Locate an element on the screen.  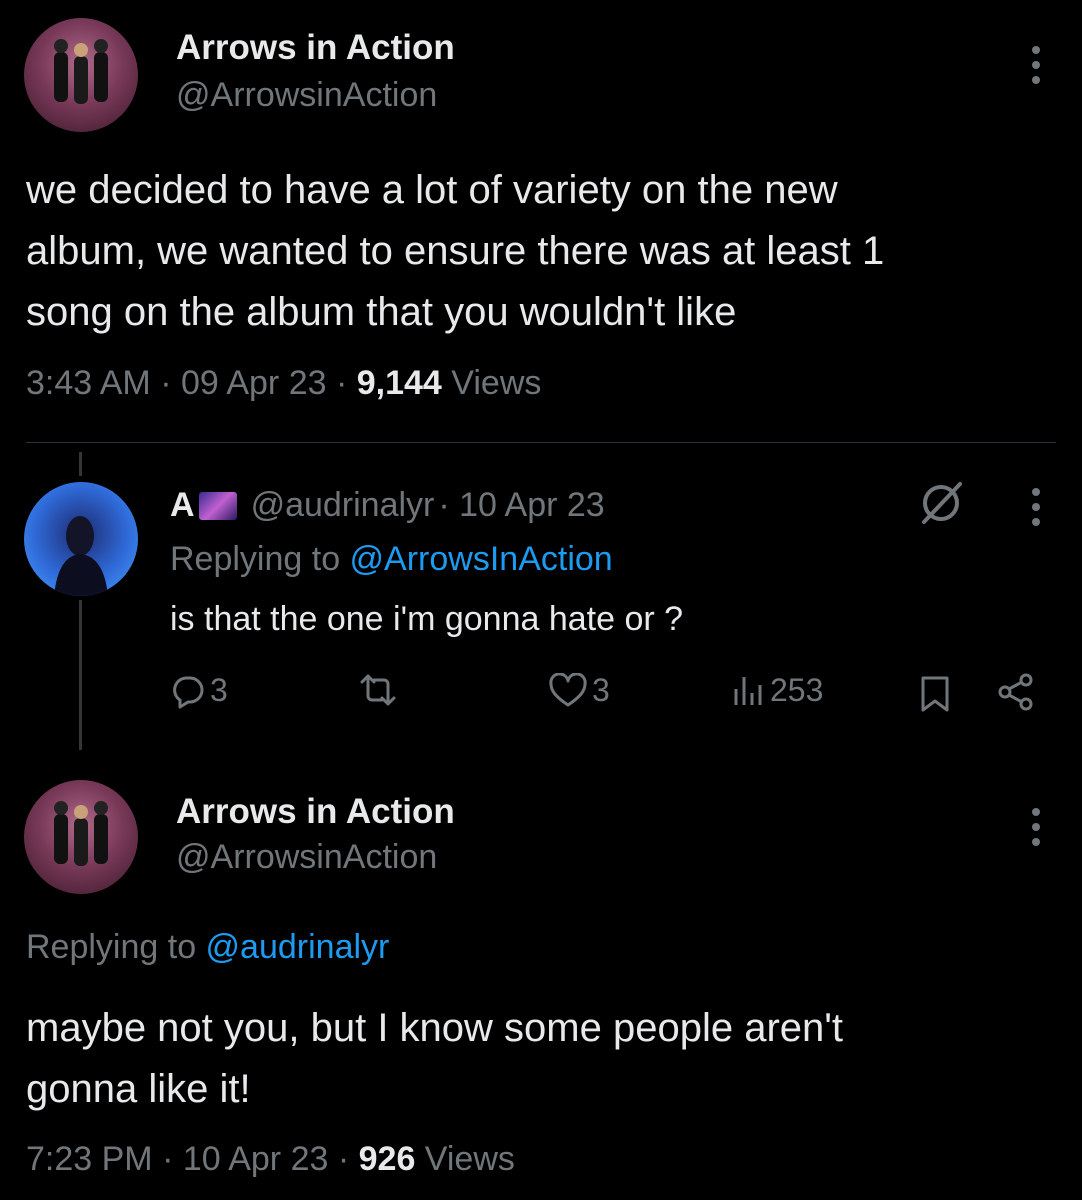
reply-button: 3 is located at coordinates (199, 690).